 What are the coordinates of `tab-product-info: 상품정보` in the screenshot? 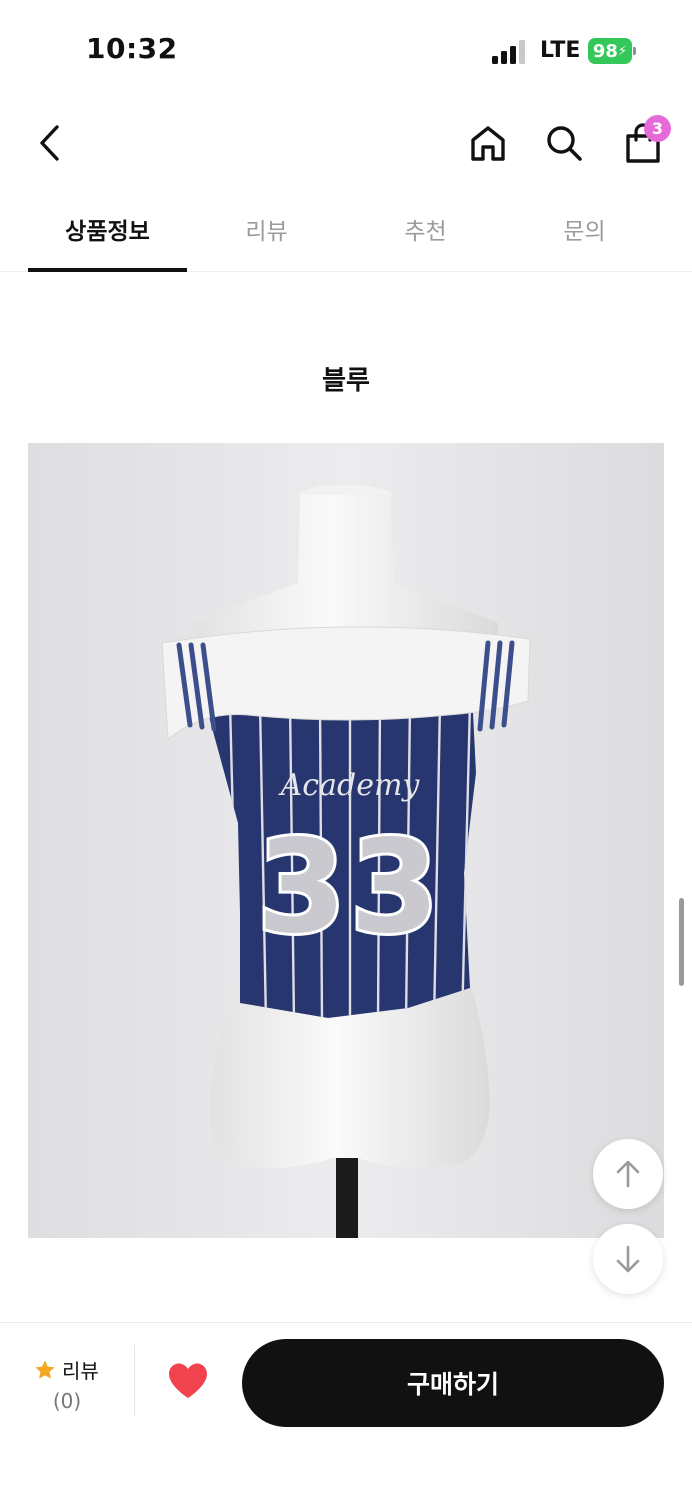 It's located at (107, 234).